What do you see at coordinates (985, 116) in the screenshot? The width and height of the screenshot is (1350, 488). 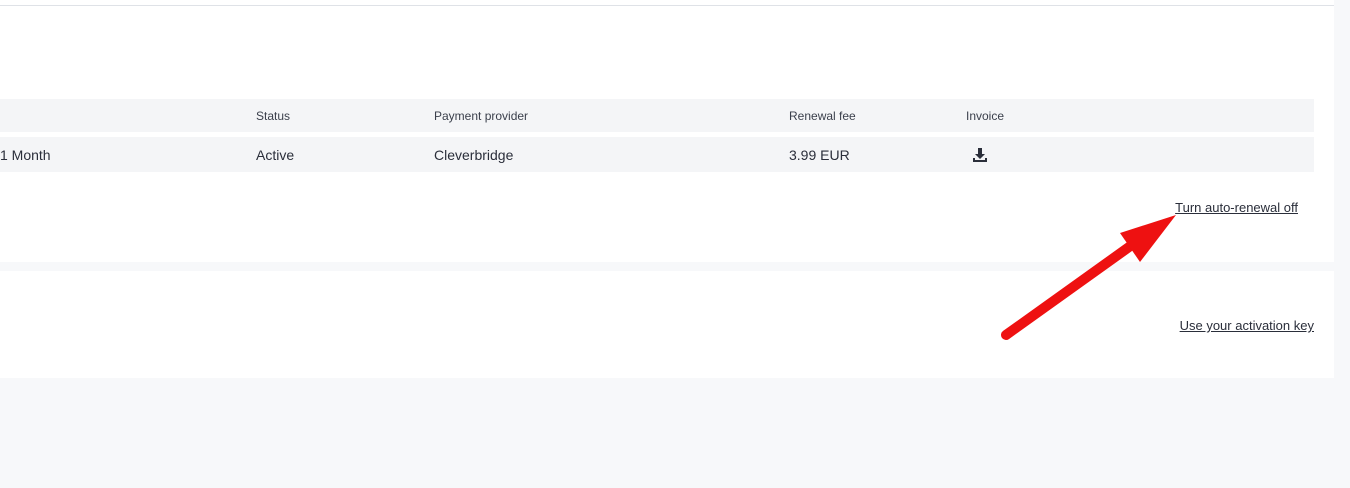 I see `header-invoice: Invoice` at bounding box center [985, 116].